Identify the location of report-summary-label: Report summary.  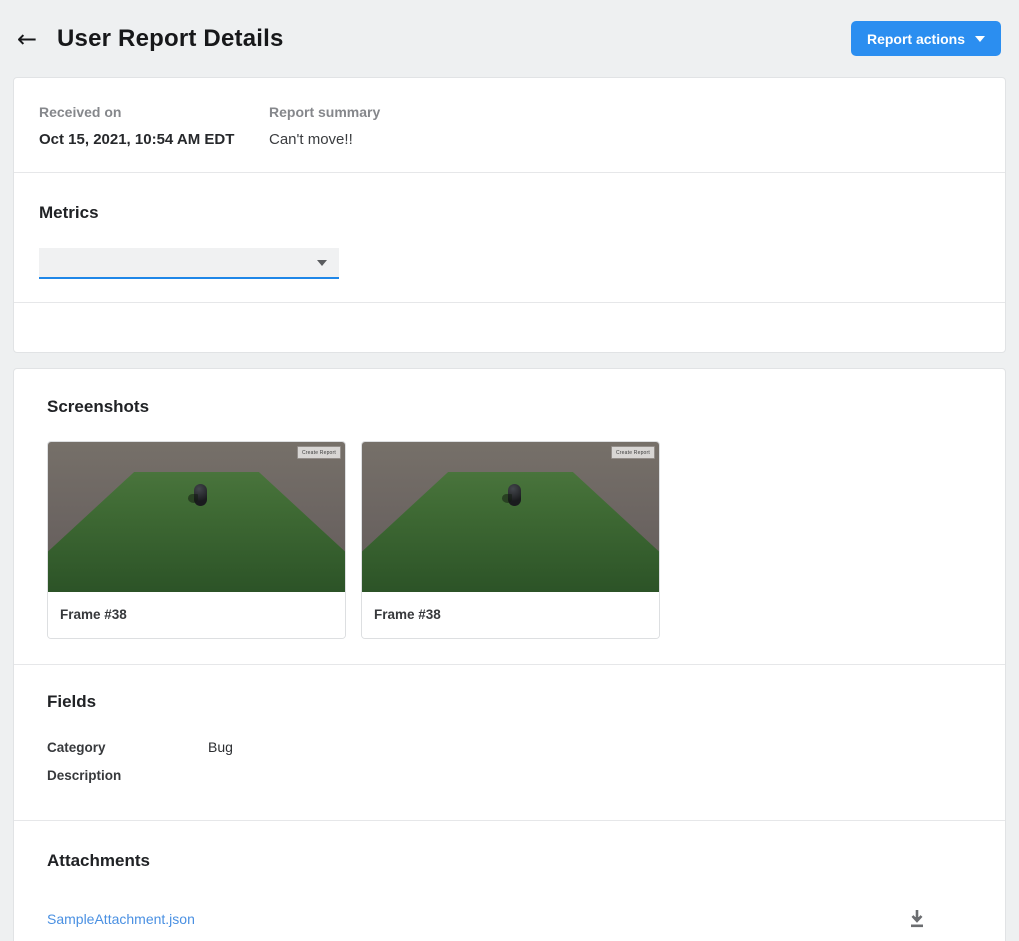
(325, 112).